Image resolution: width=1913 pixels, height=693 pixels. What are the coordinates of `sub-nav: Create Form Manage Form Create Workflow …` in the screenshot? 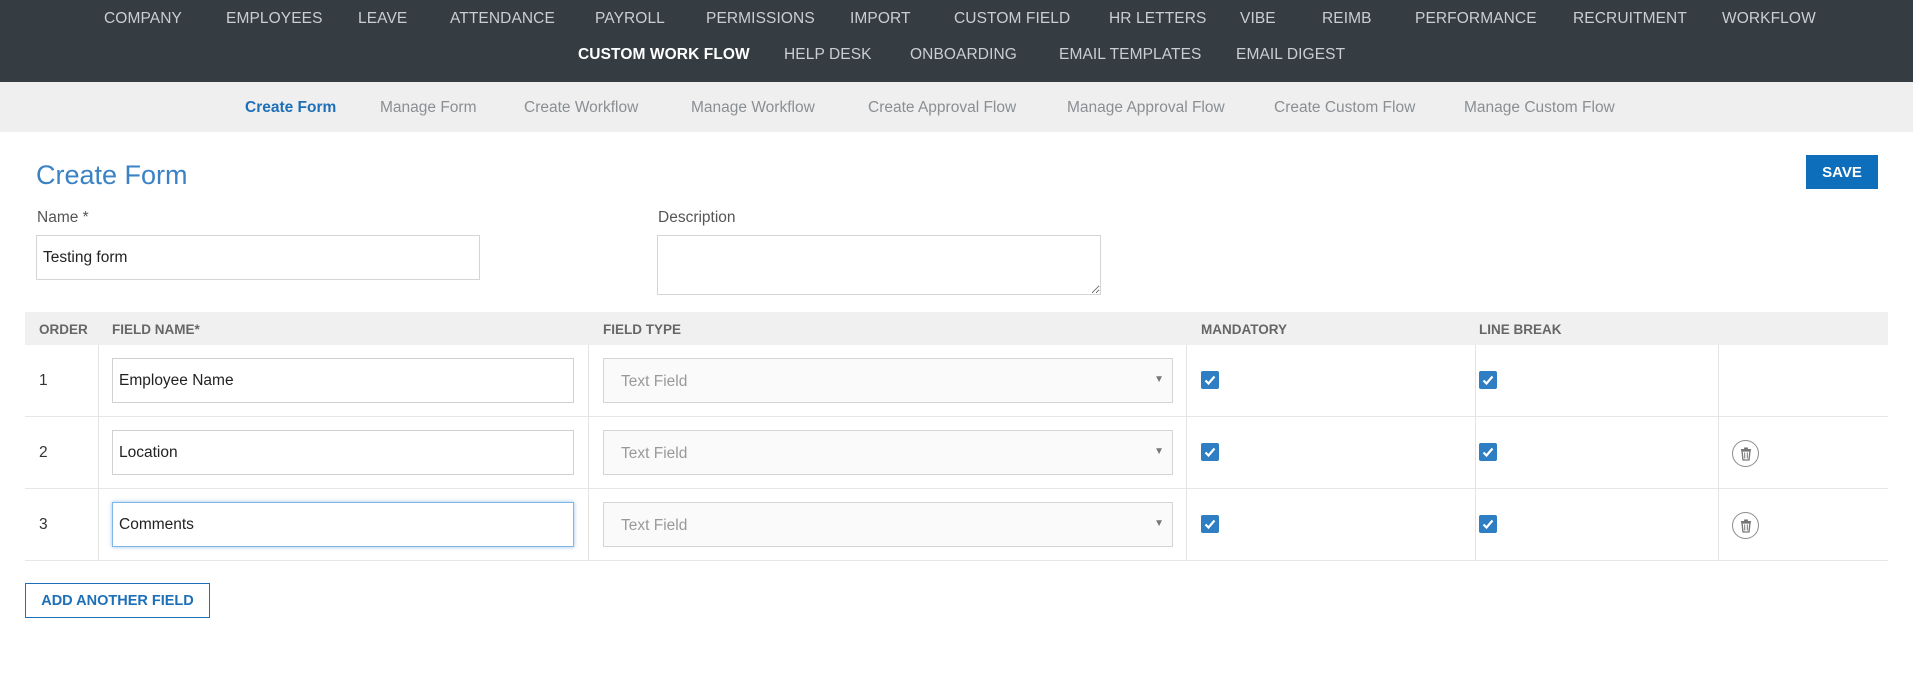 It's located at (956, 107).